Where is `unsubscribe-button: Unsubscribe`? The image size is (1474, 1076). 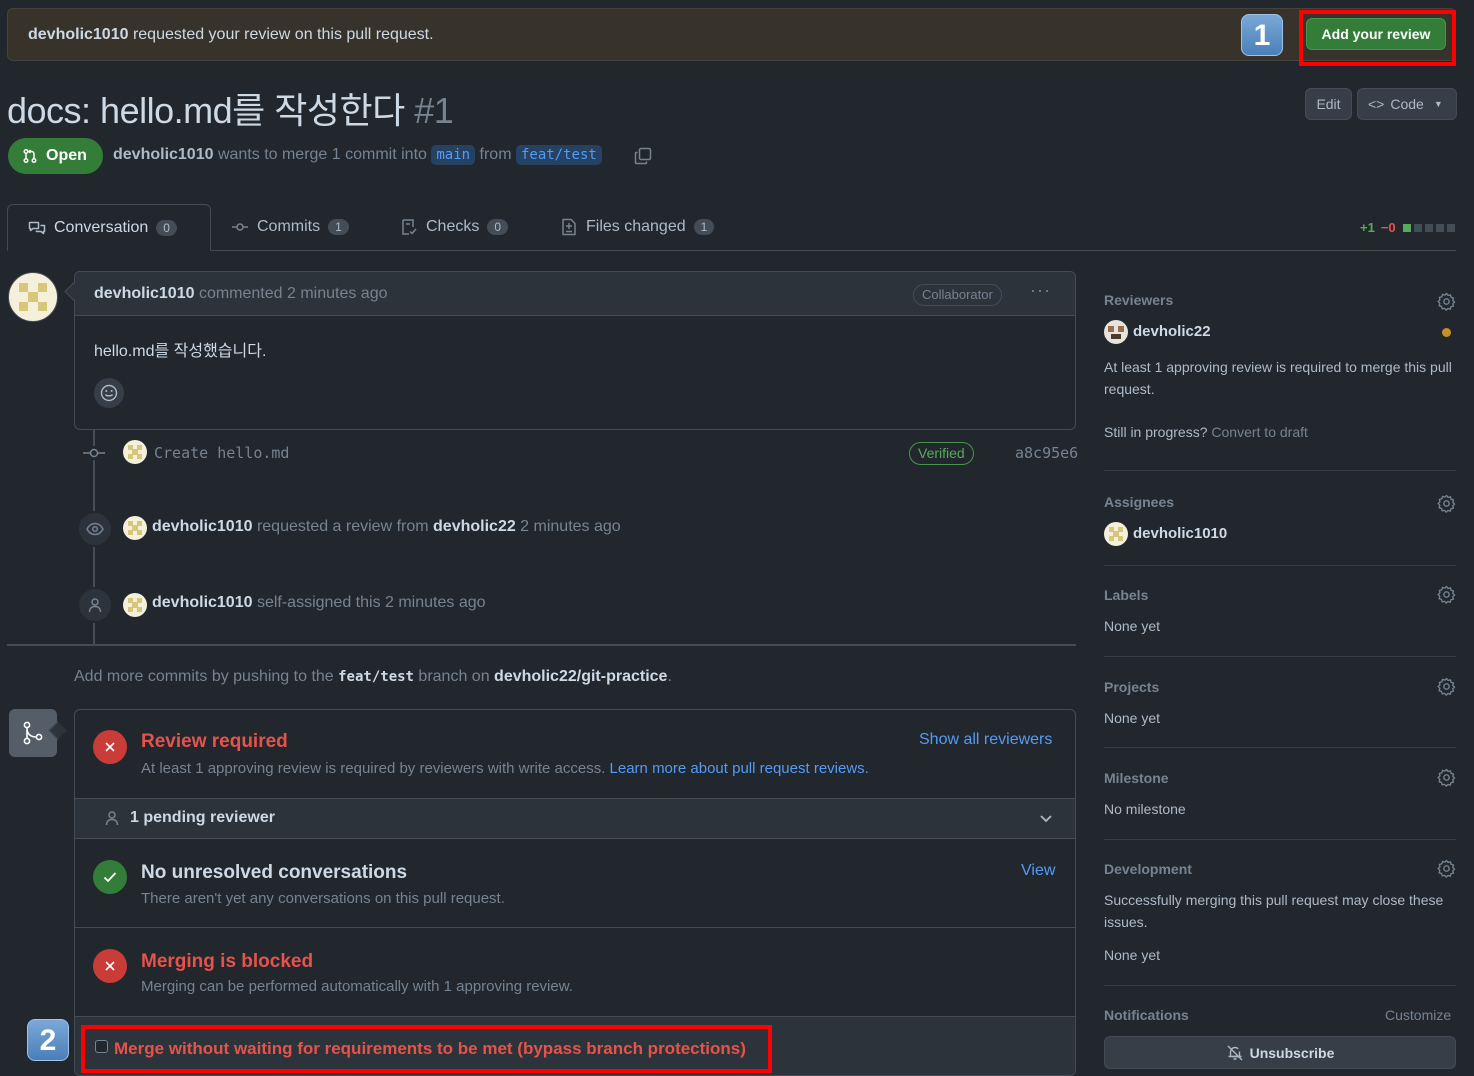
unsubscribe-button: Unsubscribe is located at coordinates (1280, 1052).